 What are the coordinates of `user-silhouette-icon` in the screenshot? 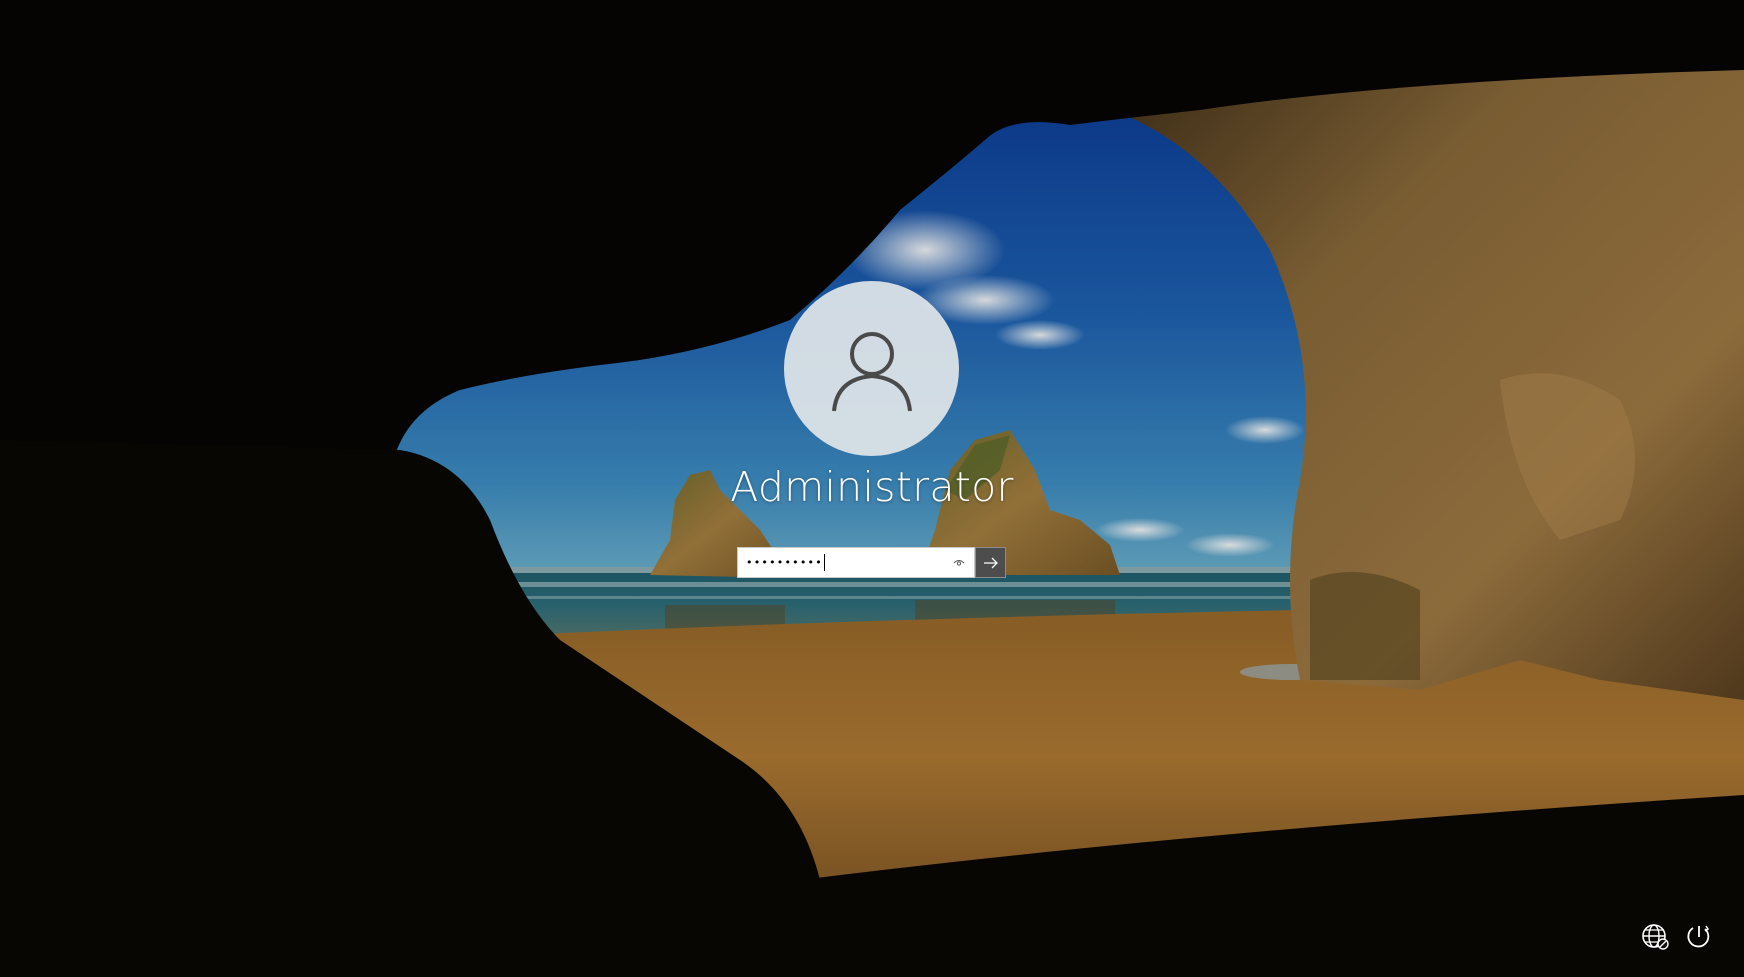 It's located at (871, 371).